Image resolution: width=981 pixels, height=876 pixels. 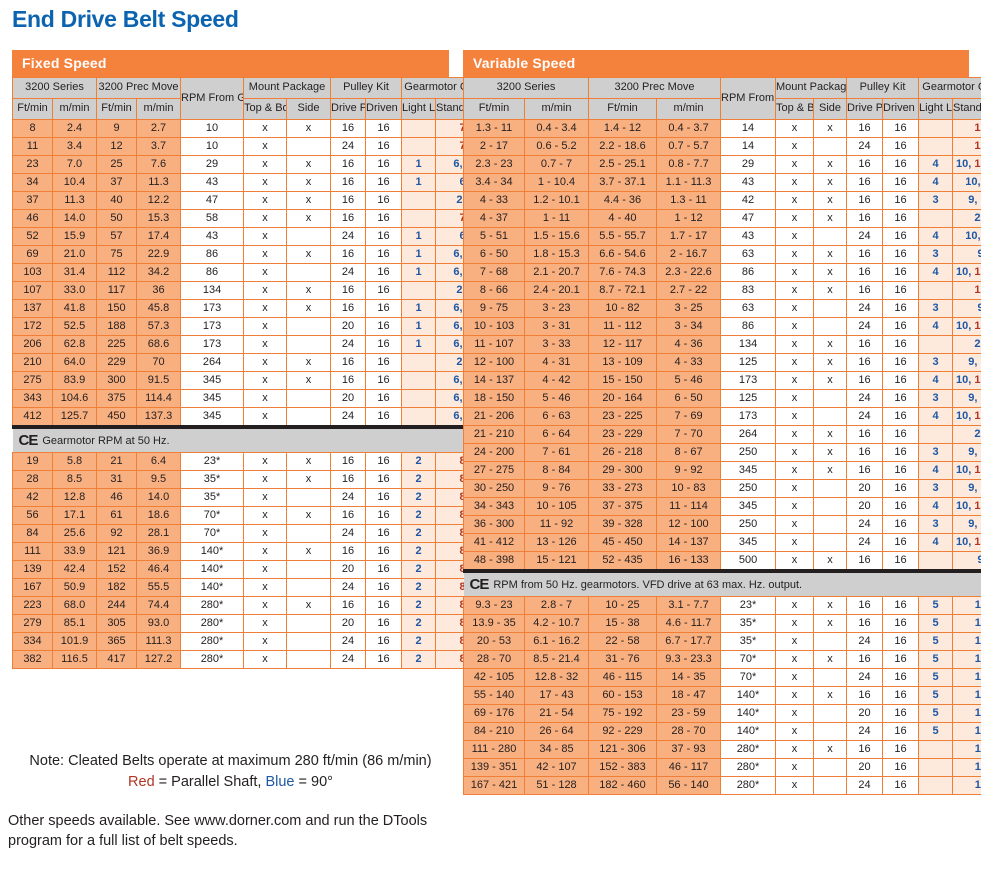 What do you see at coordinates (748, 254) in the screenshot?
I see `cell-rpm-from-gearmotor: 63` at bounding box center [748, 254].